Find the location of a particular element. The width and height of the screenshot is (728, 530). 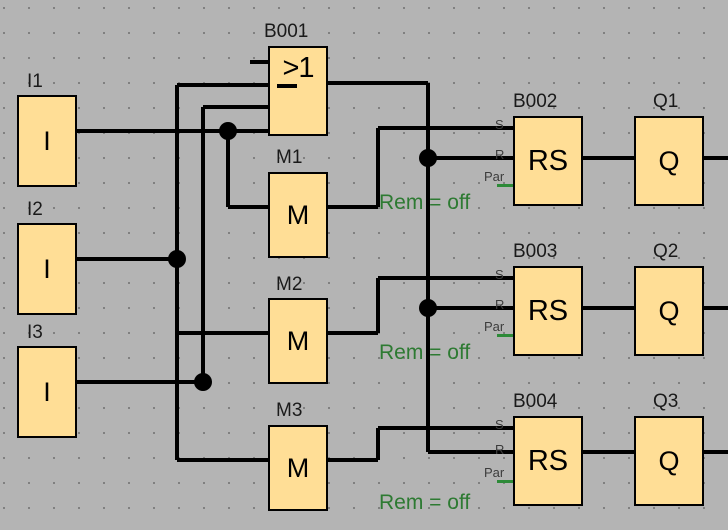

marker-label-m2: M2 is located at coordinates (289, 284).